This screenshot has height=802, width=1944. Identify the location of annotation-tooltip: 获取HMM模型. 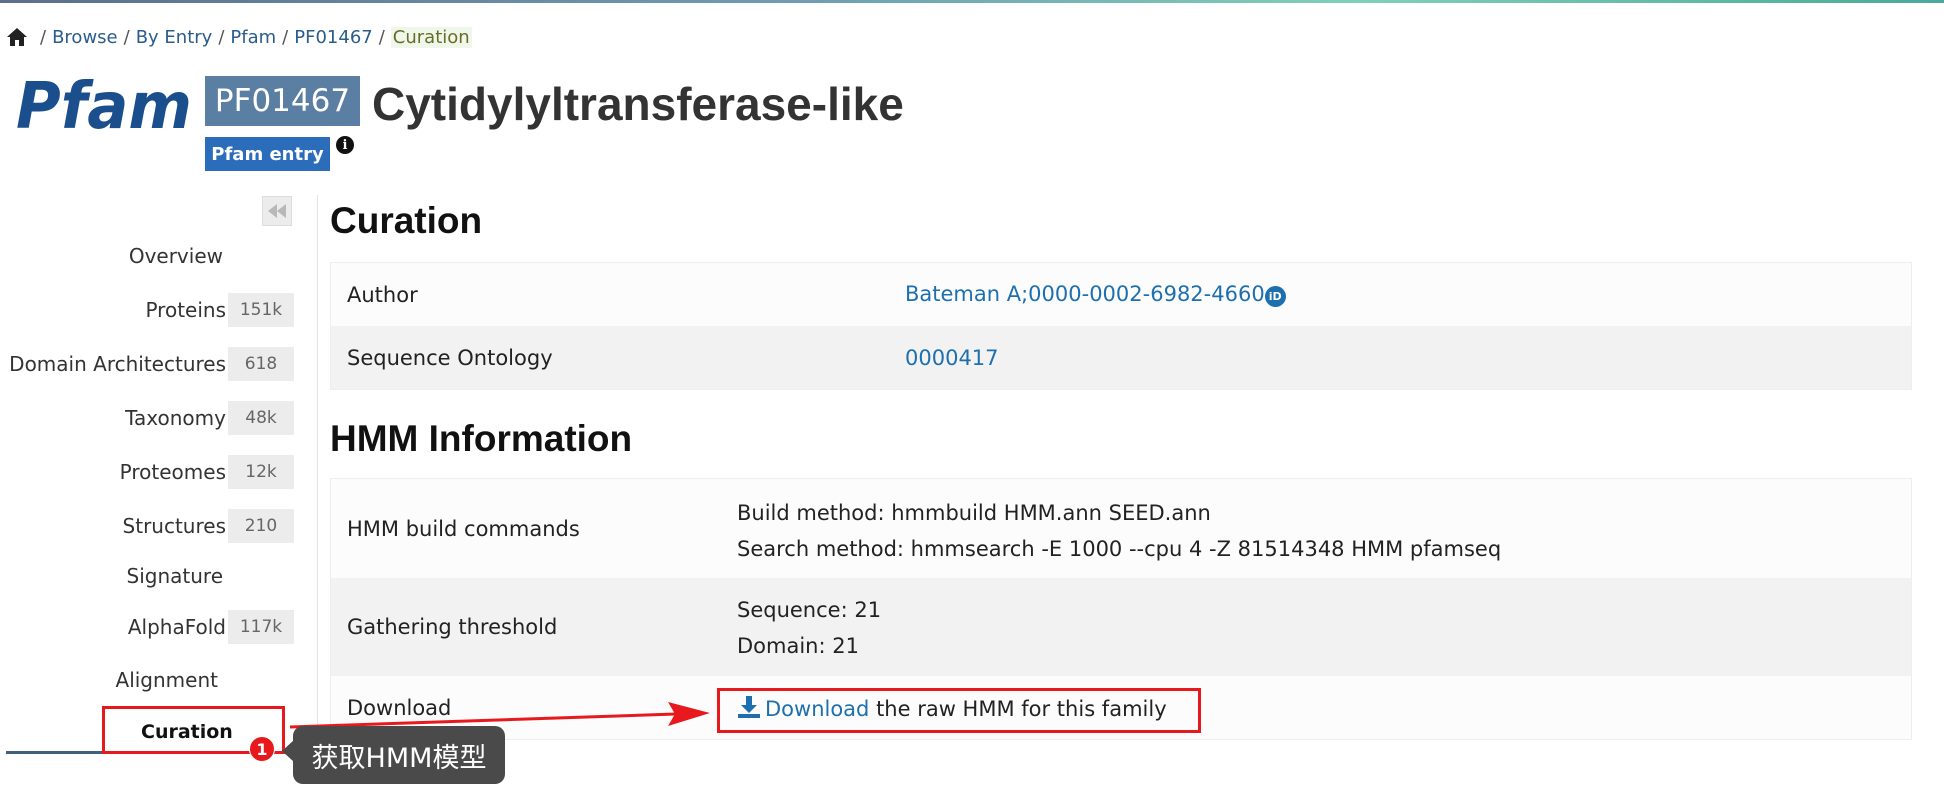
(399, 755).